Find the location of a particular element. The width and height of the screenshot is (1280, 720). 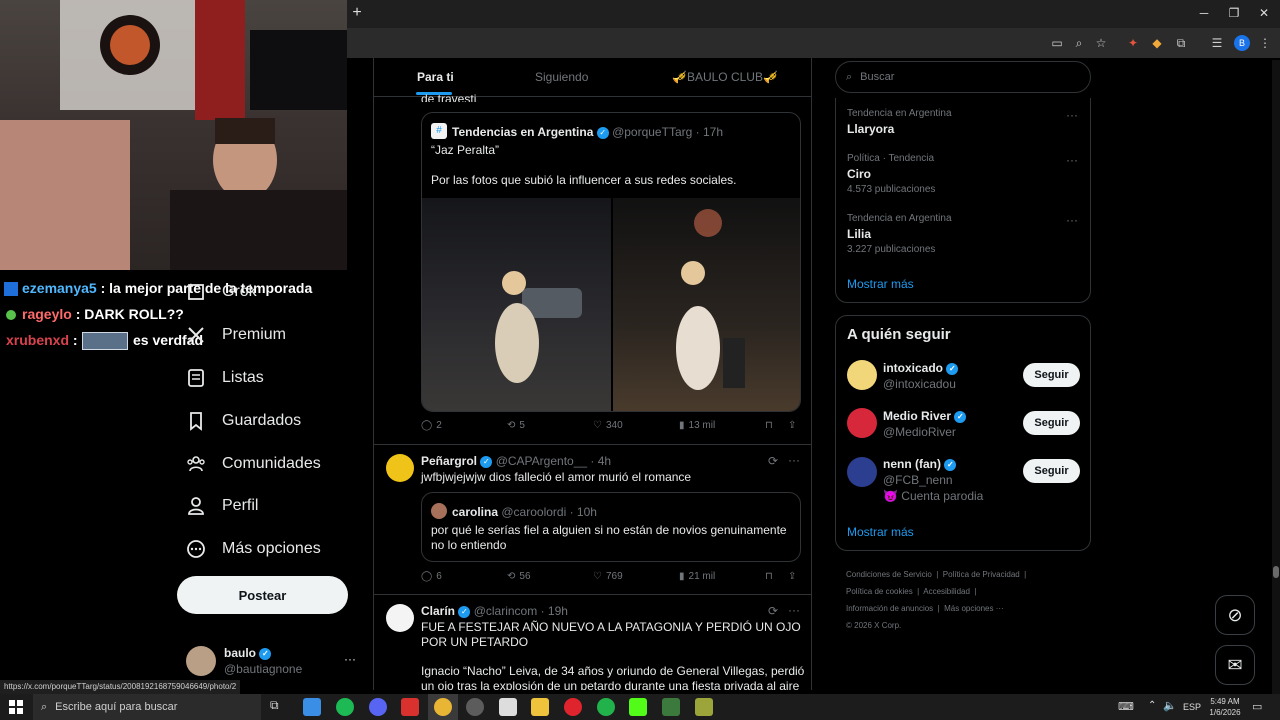

menu-icon: ⋮ is located at coordinates (1265, 43).